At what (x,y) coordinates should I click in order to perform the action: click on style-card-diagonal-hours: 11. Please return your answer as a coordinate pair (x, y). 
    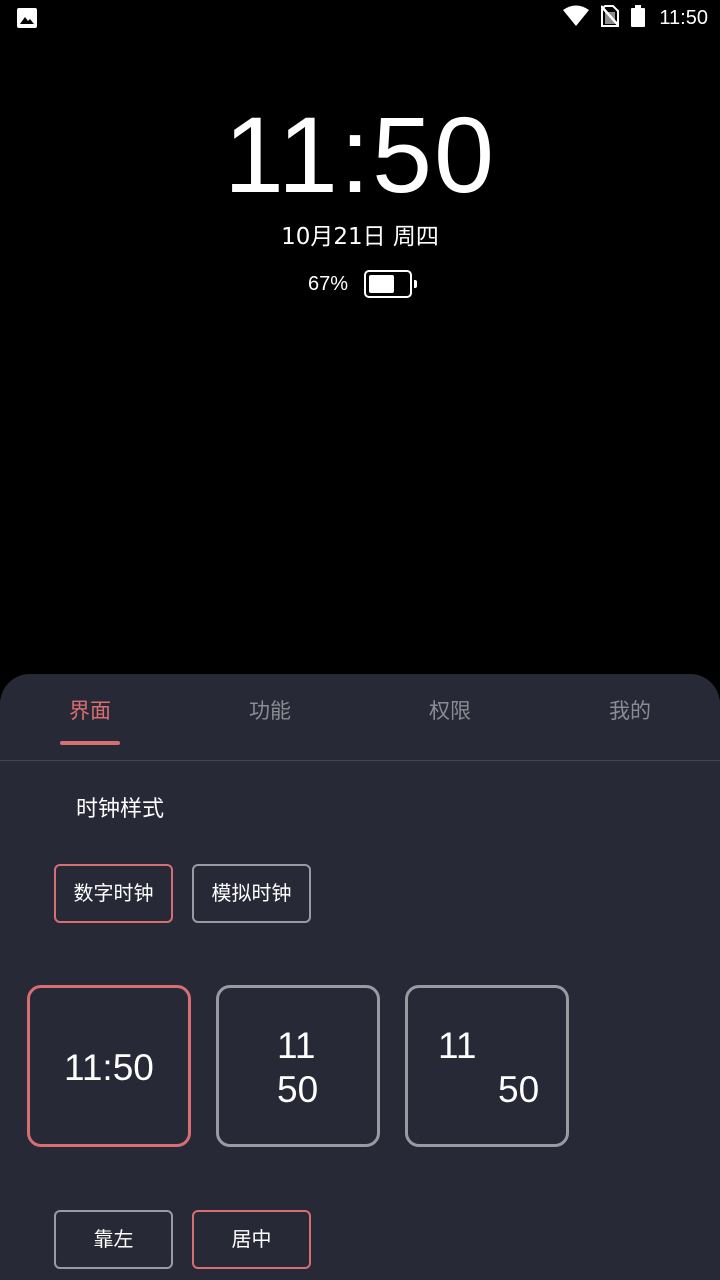
    Looking at the image, I should click on (457, 1045).